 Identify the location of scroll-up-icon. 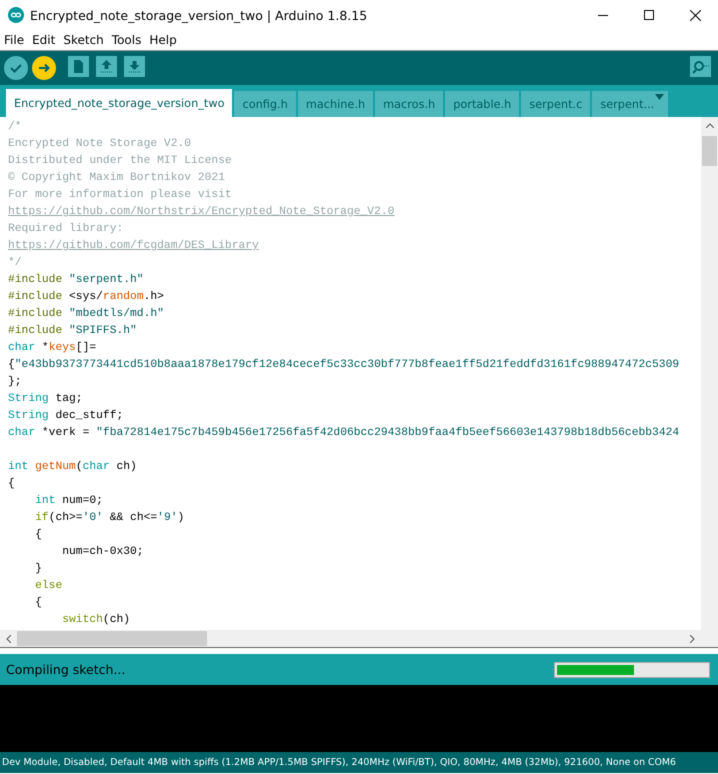
(710, 125).